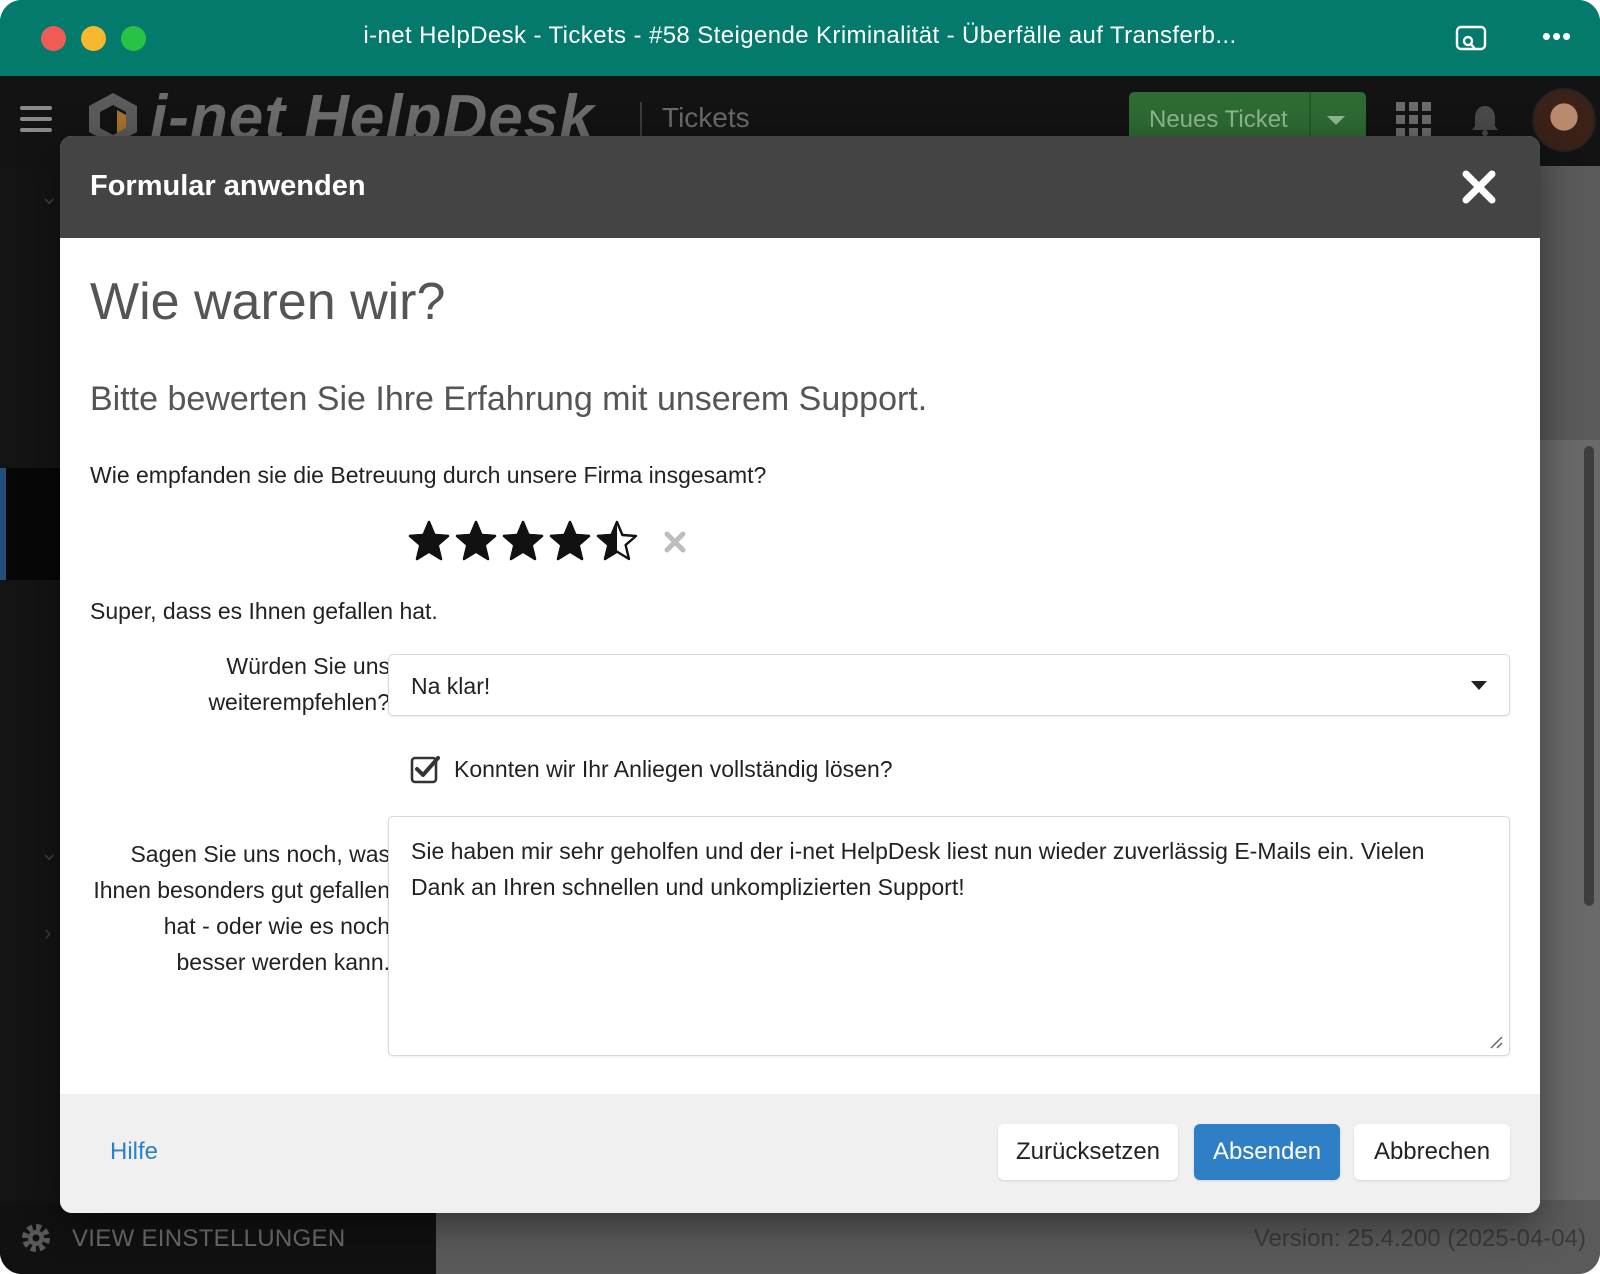 This screenshot has height=1274, width=1600. Describe the element at coordinates (1557, 36) in the screenshot. I see `more-icon: •••` at that location.